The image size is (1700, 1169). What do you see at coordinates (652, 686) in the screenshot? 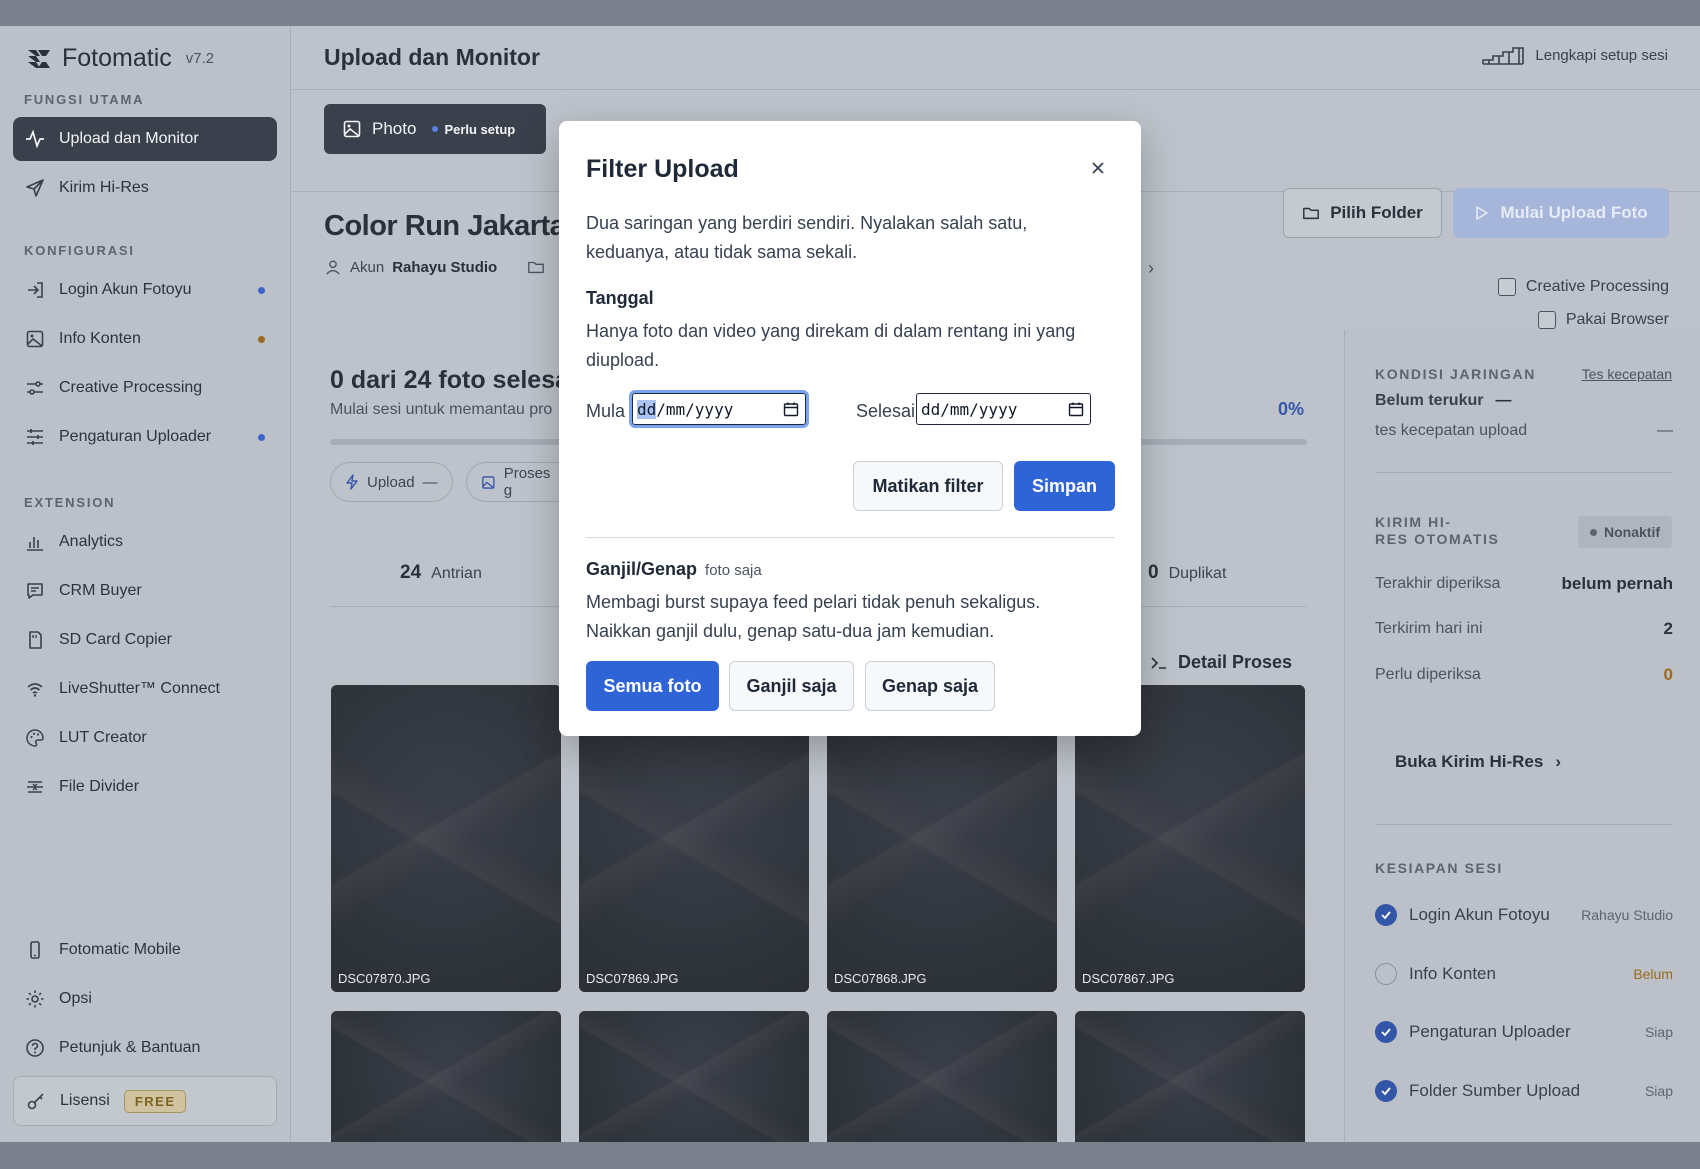
I see `all-photos-option: Semua foto` at bounding box center [652, 686].